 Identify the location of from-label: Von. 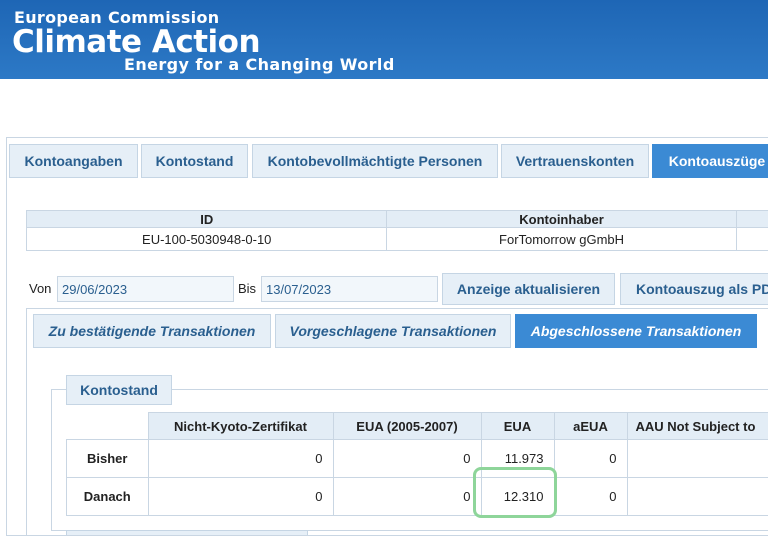
(40, 288).